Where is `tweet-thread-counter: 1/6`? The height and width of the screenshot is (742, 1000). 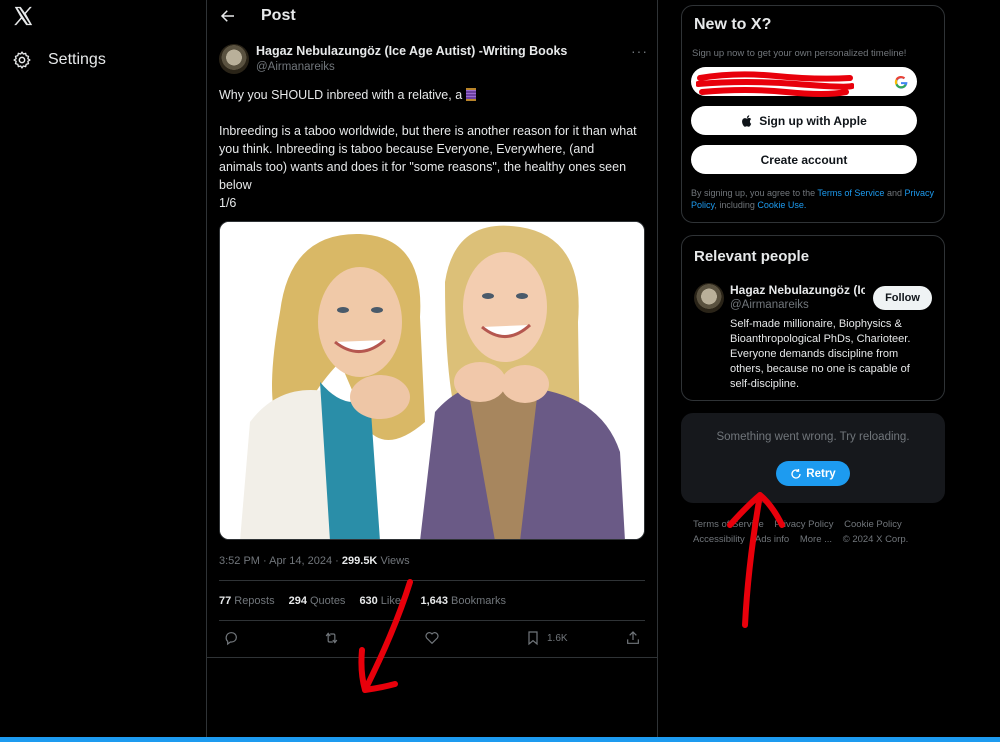
tweet-thread-counter: 1/6 is located at coordinates (228, 203).